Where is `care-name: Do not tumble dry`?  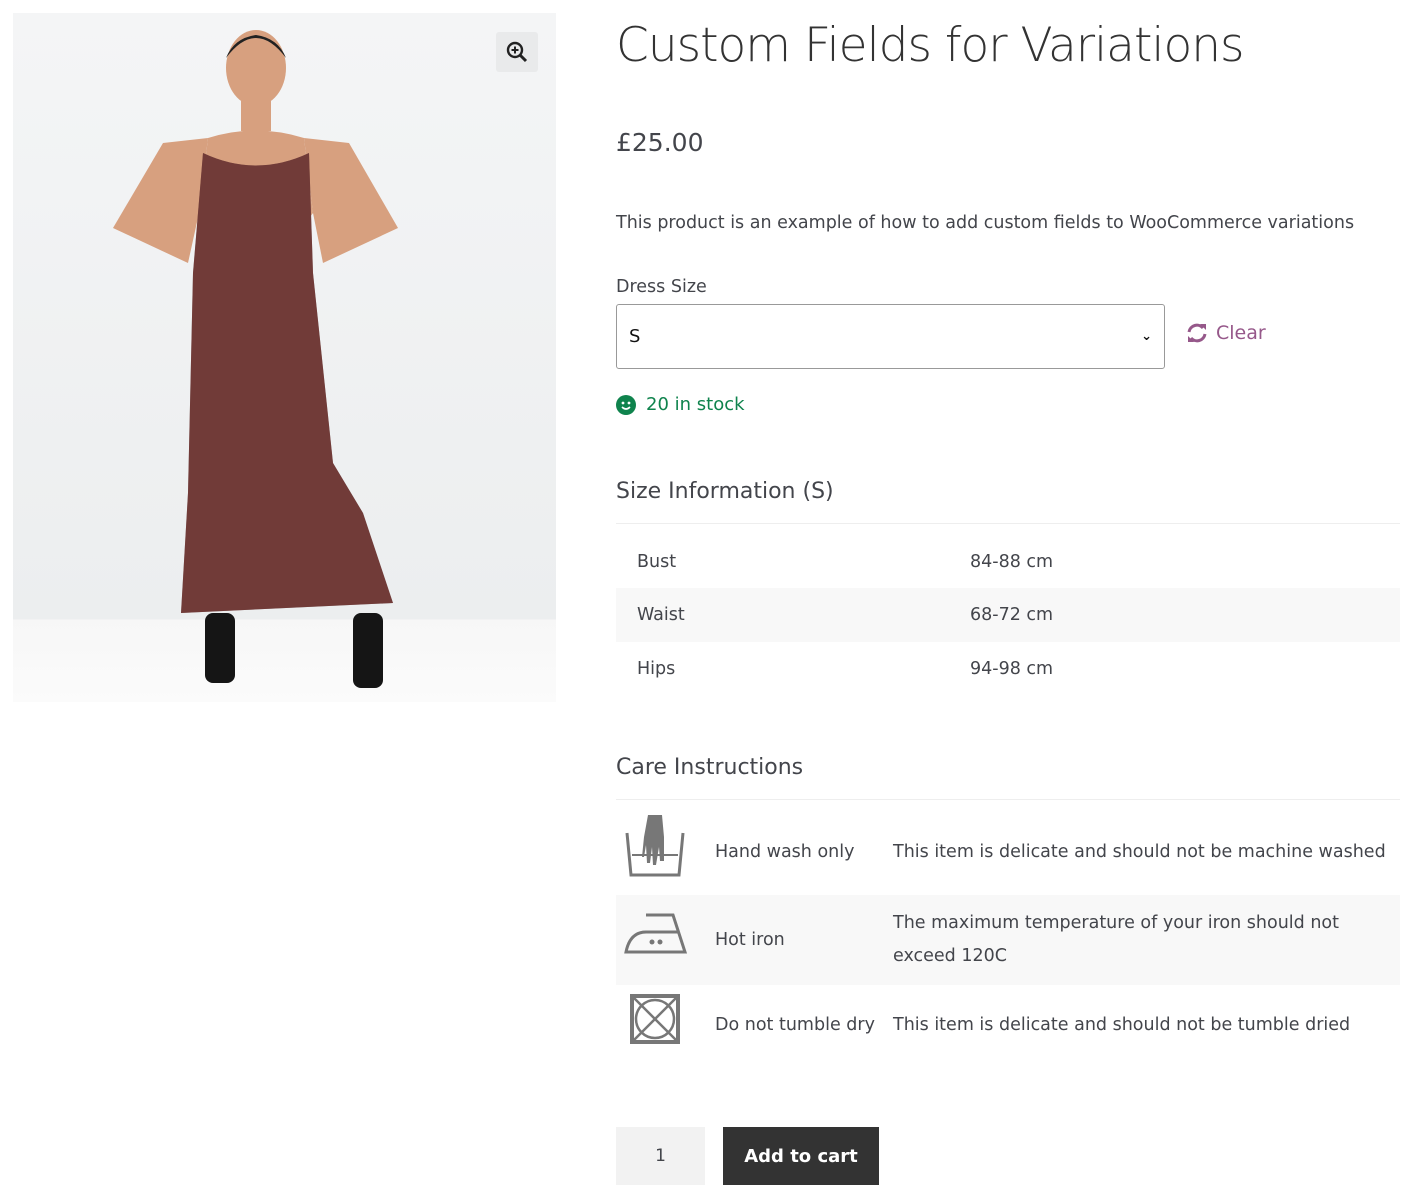 care-name: Do not tumble dry is located at coordinates (795, 1024).